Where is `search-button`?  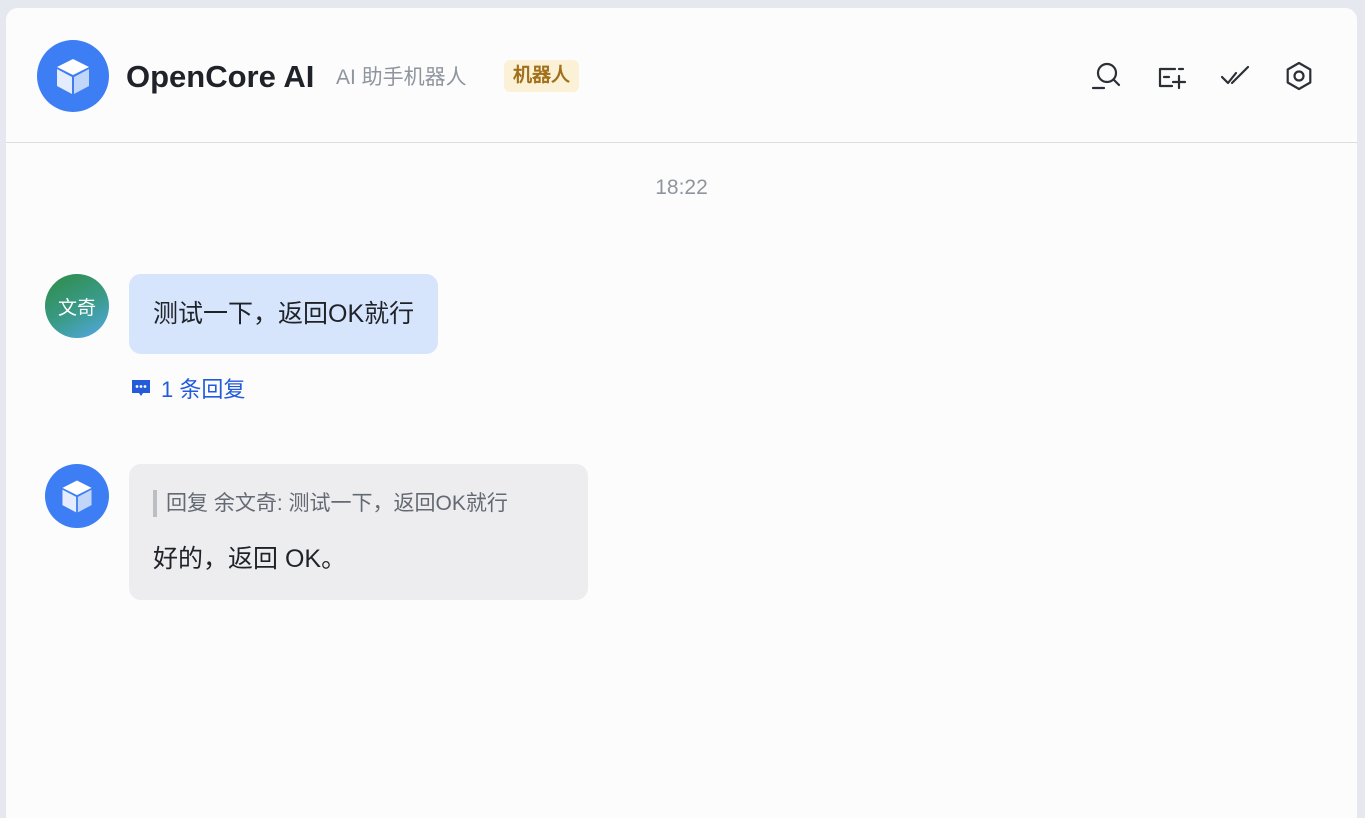 search-button is located at coordinates (1106, 76).